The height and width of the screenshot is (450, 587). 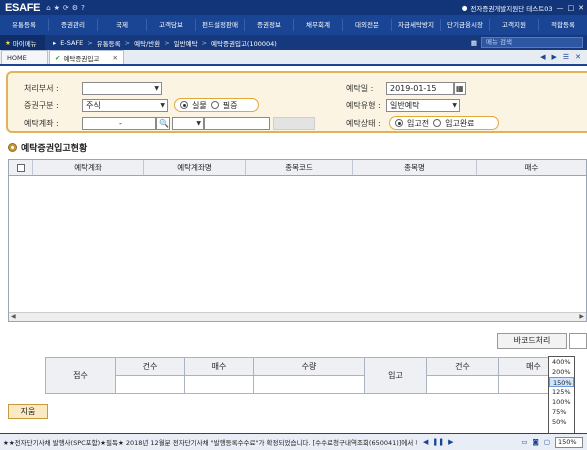 I want to click on close-icon: ✕, so click(x=581, y=8).